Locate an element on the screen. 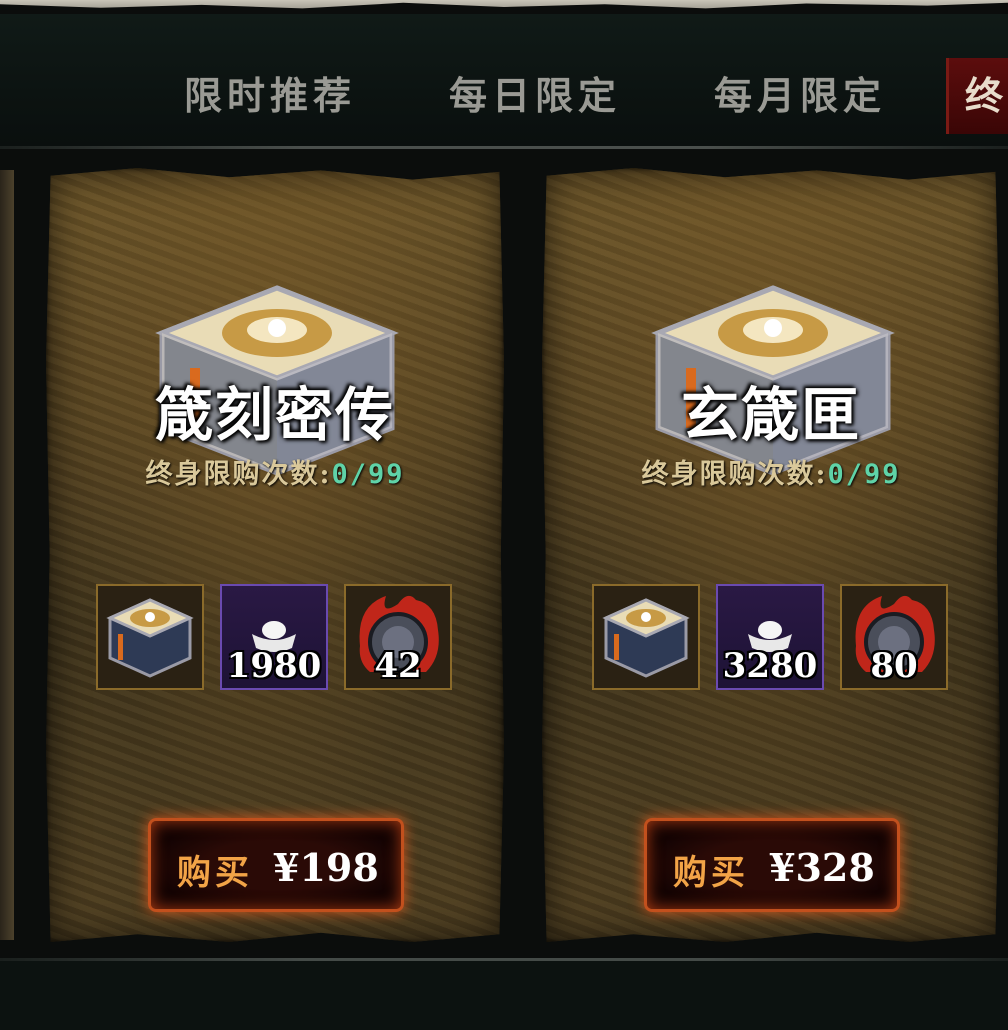 The height and width of the screenshot is (1030, 1008). reward-slot-orb: 42 is located at coordinates (398, 637).